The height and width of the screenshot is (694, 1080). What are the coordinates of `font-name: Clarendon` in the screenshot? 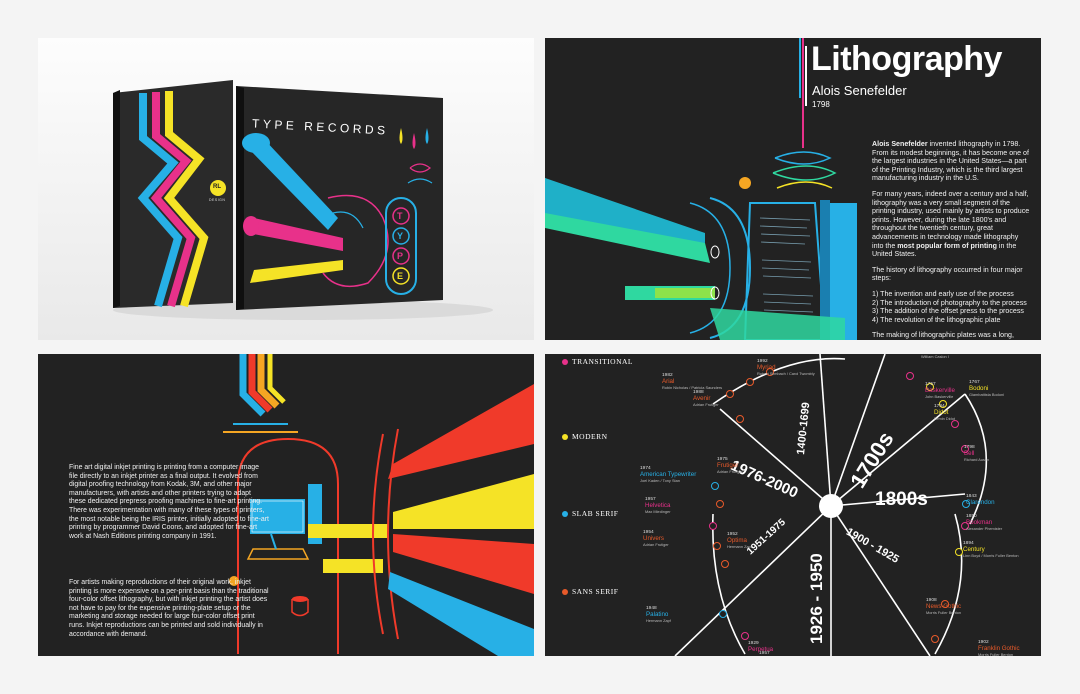 It's located at (980, 502).